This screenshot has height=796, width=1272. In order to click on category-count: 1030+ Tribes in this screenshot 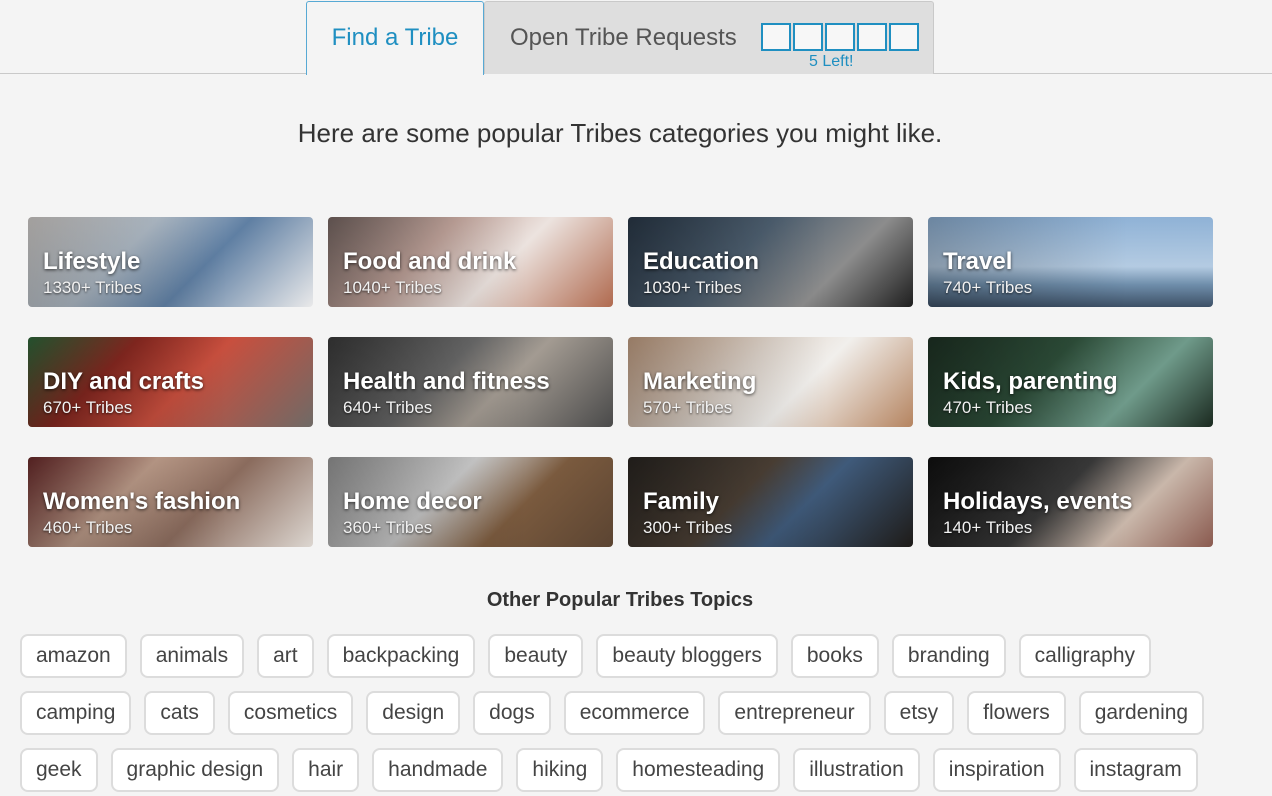, I will do `click(692, 287)`.